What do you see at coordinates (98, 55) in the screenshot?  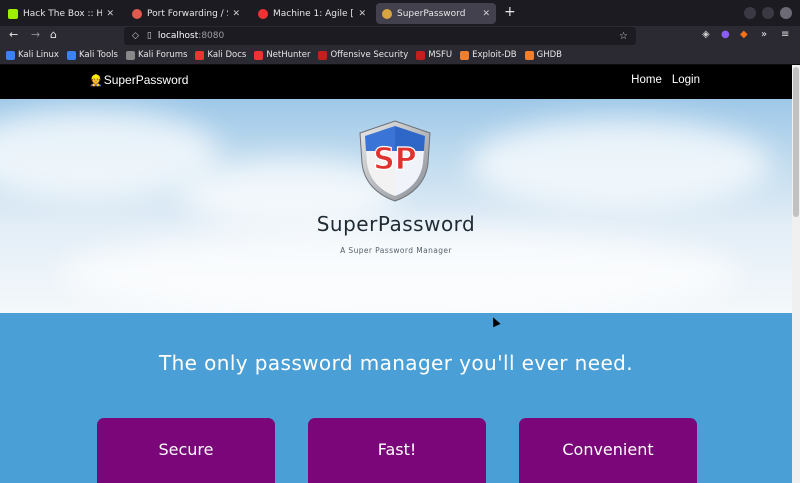 I see `bookmark-label: Kali Tools` at bounding box center [98, 55].